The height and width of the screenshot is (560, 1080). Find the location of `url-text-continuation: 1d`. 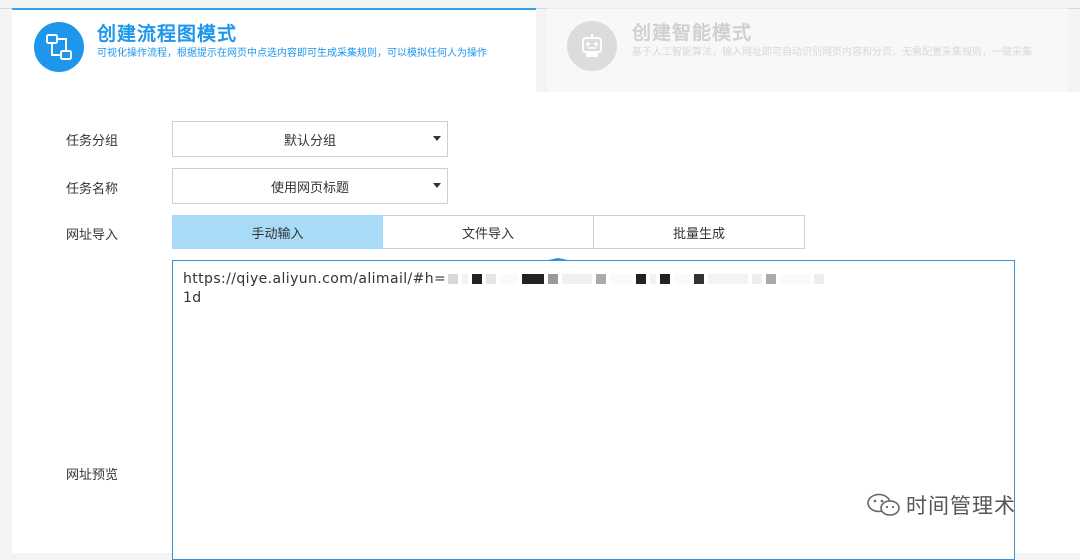

url-text-continuation: 1d is located at coordinates (192, 298).